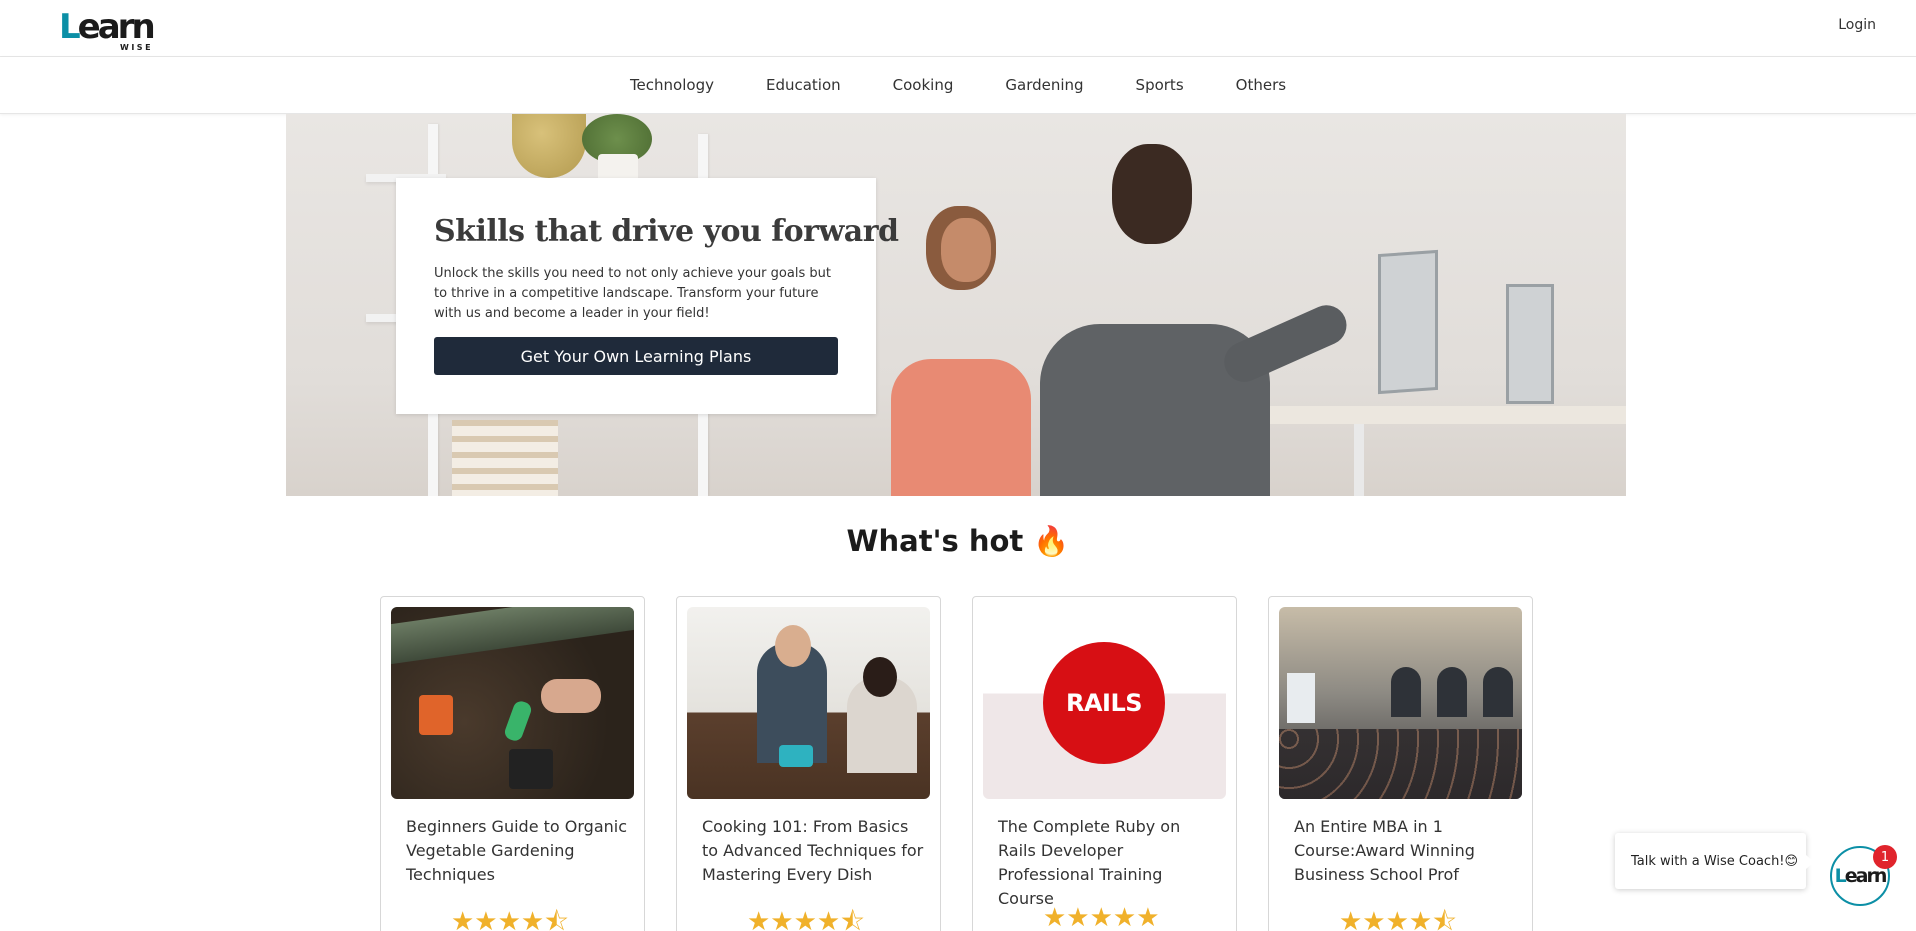 This screenshot has height=931, width=1916. I want to click on learnwise-logo: Learn WISE, so click(109, 32).